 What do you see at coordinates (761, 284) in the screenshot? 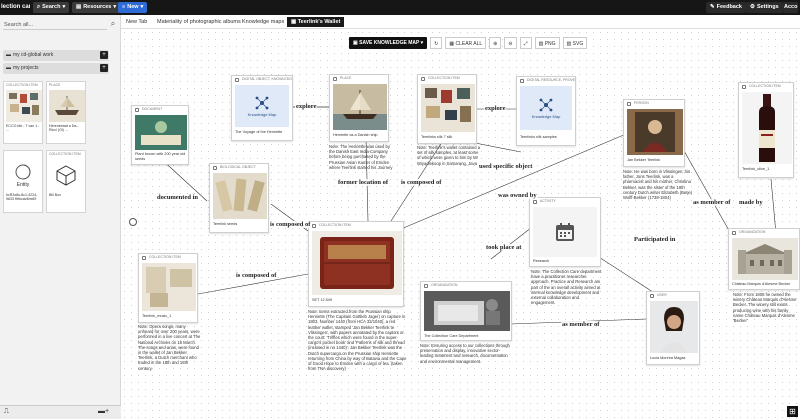
I see `node-caption: Château Marquis d'Alesme Becker` at bounding box center [761, 284].